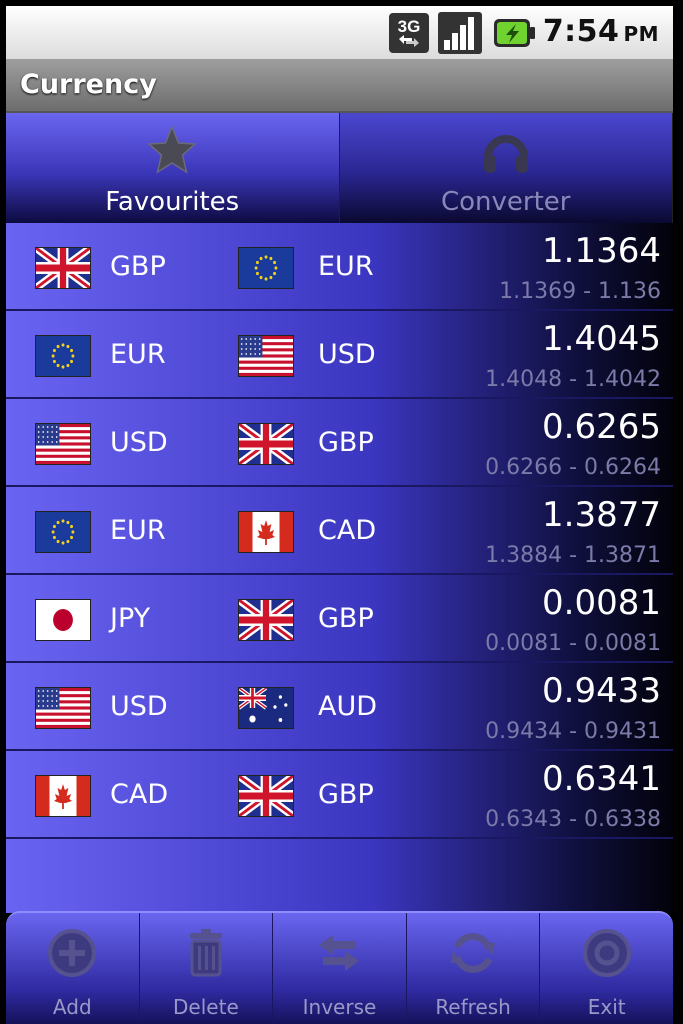  I want to click on from-currency-code: GBP, so click(138, 266).